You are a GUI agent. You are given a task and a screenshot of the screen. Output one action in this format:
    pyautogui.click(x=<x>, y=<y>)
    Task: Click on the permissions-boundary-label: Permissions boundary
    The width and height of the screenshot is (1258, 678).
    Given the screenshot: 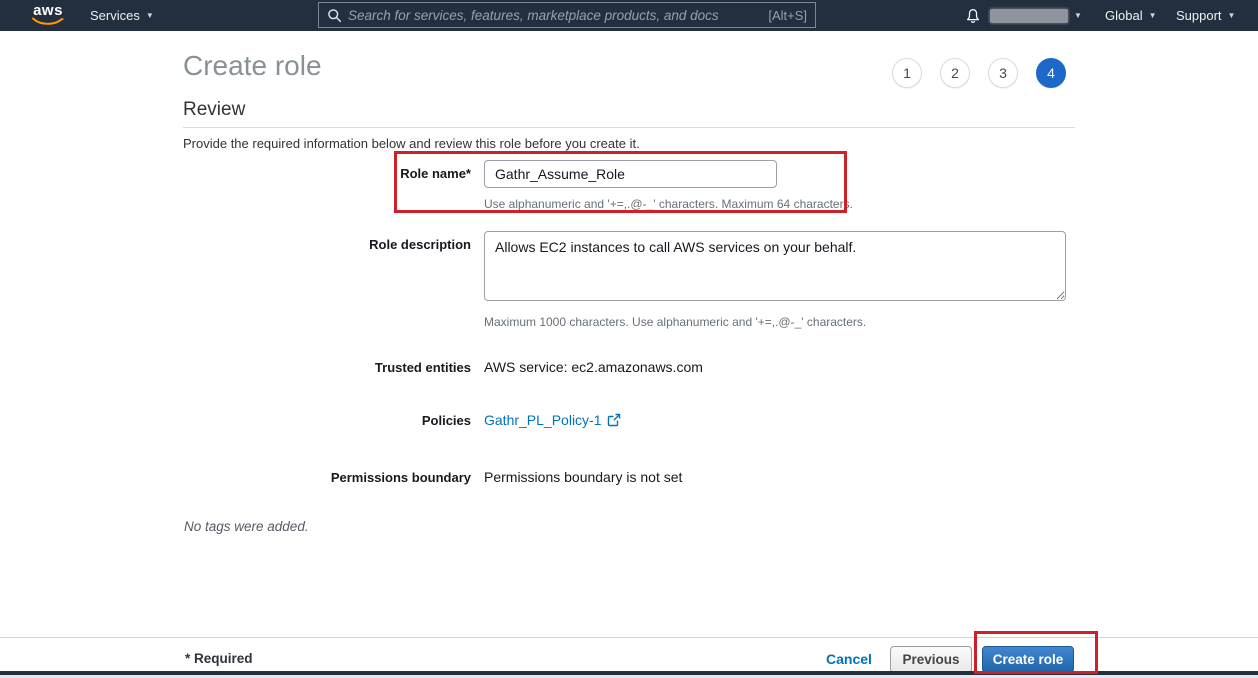 What is the action you would take?
    pyautogui.click(x=400, y=477)
    